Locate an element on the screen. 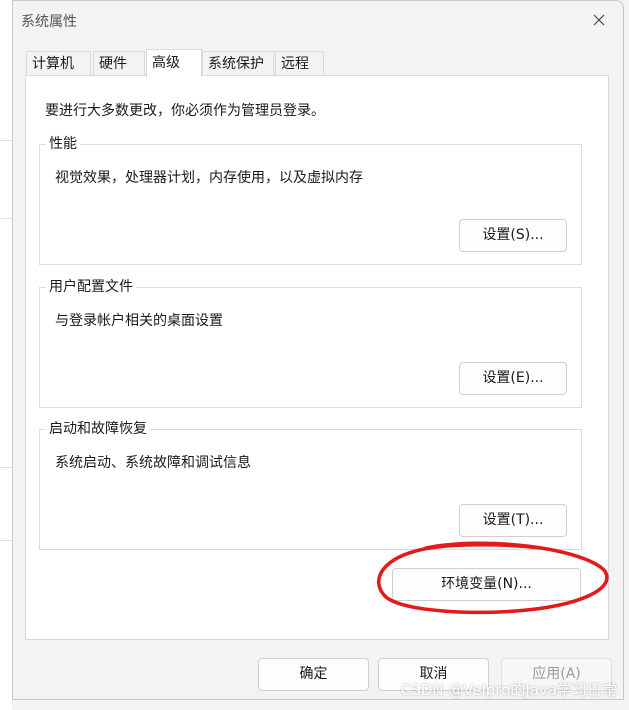 The image size is (629, 710). close-button is located at coordinates (599, 20).